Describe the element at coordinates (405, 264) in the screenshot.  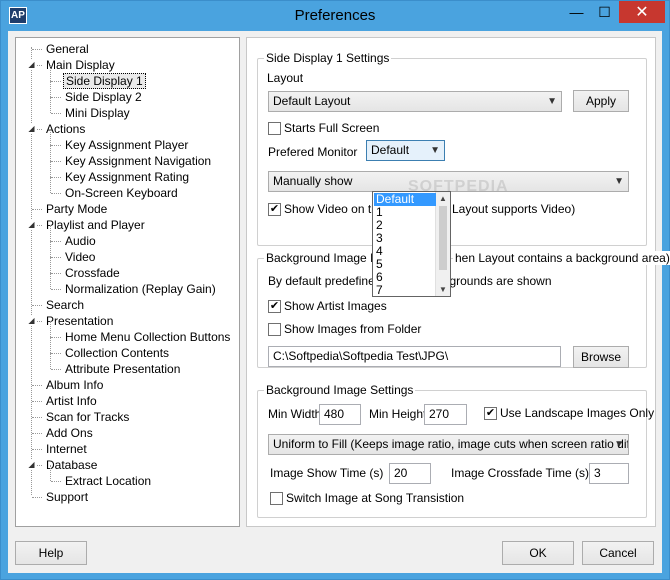
I see `dropdown-option: 5` at that location.